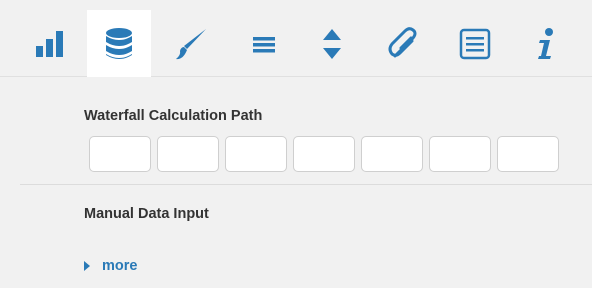  I want to click on tab-attachments, so click(404, 43).